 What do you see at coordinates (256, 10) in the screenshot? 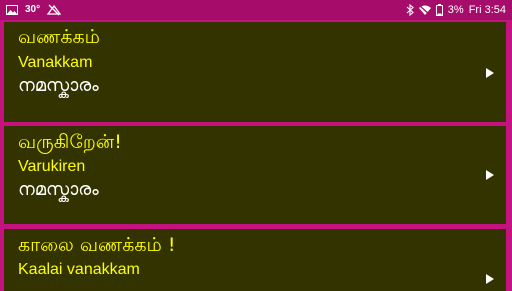
I see `status-bar: 30° 3% Fri 3:54` at bounding box center [256, 10].